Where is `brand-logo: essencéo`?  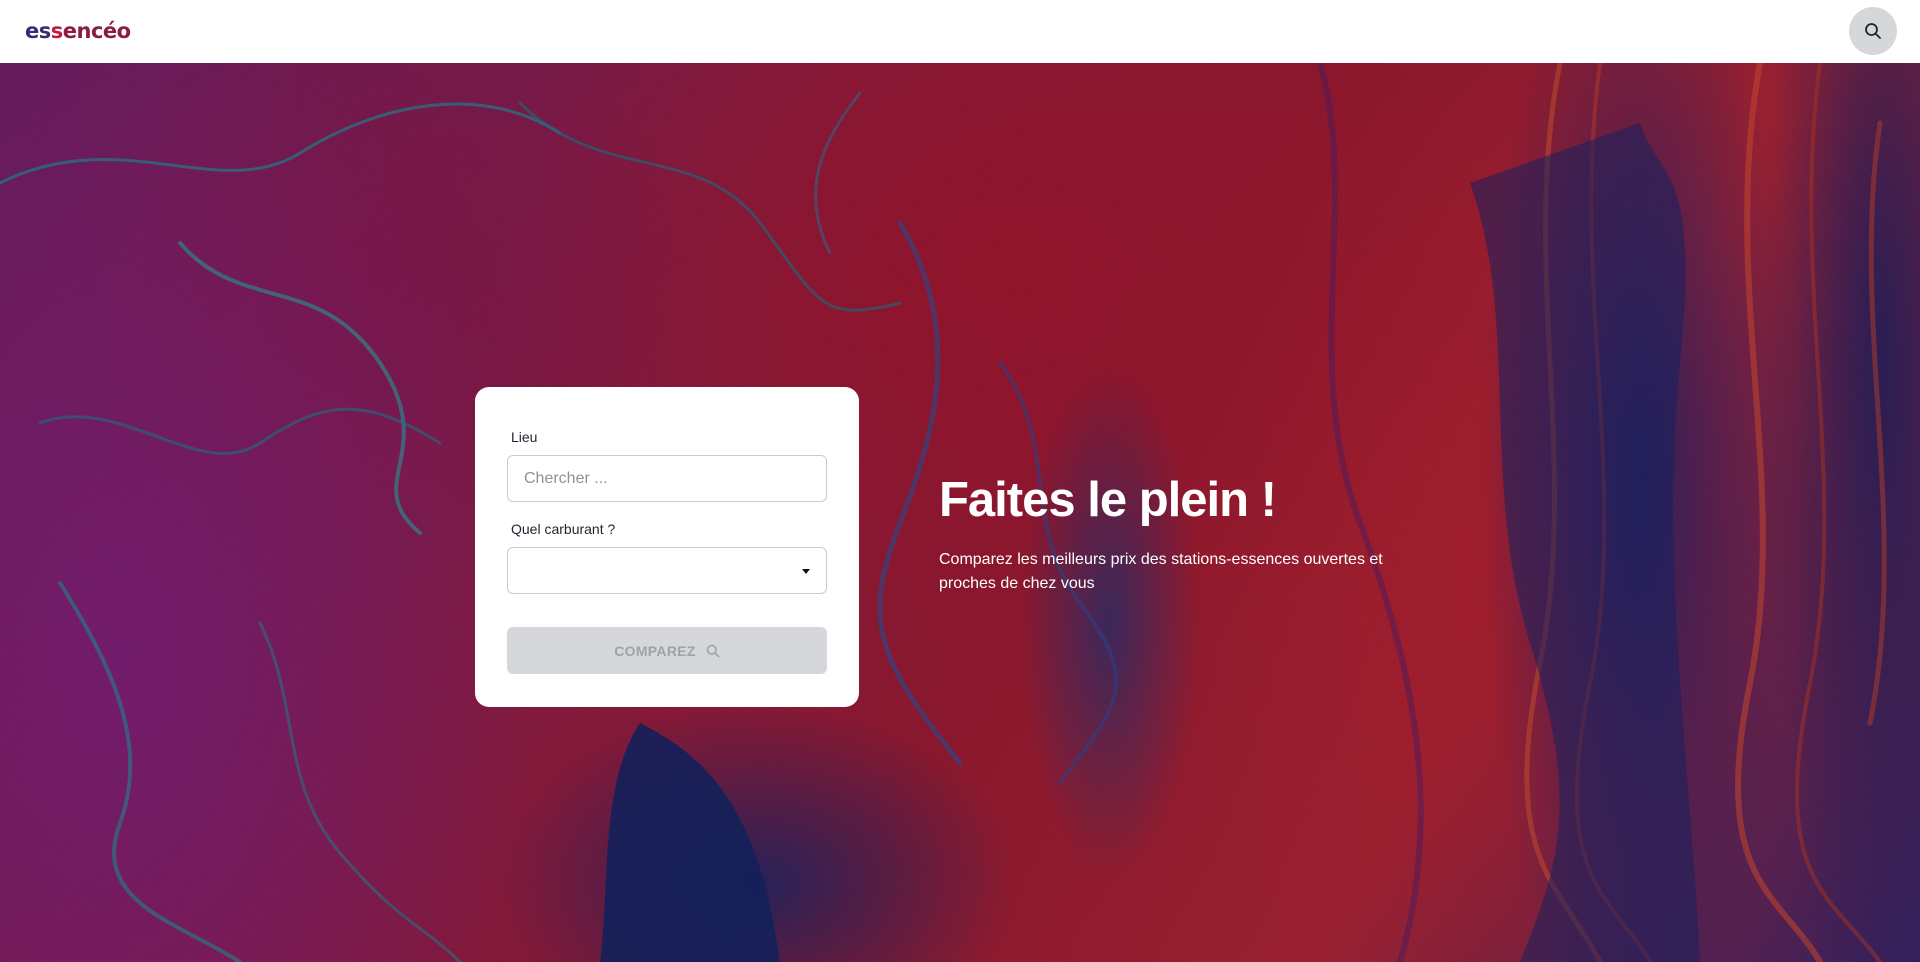
brand-logo: essencéo is located at coordinates (78, 31).